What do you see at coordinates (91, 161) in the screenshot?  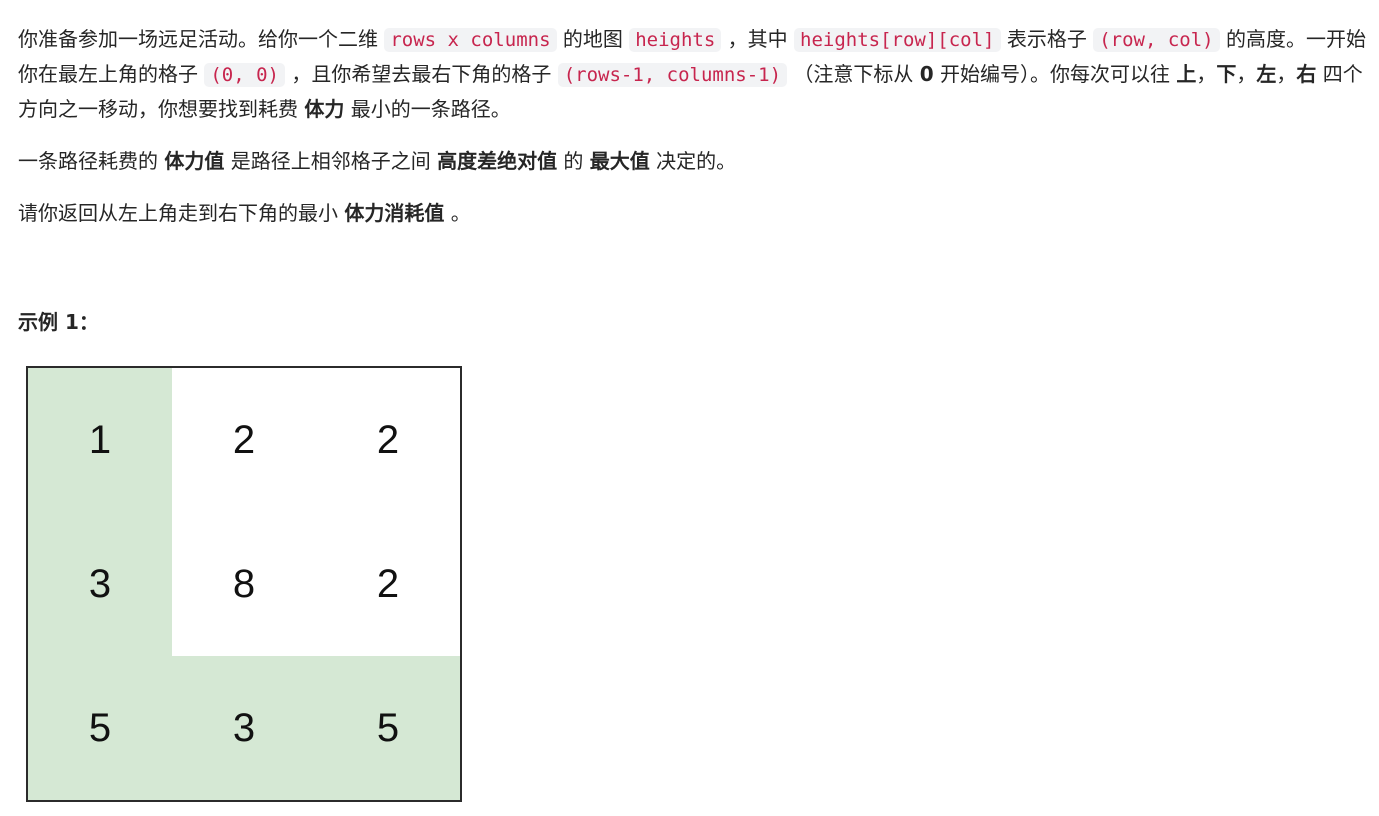 I see `text-span: 一条路径耗费的` at bounding box center [91, 161].